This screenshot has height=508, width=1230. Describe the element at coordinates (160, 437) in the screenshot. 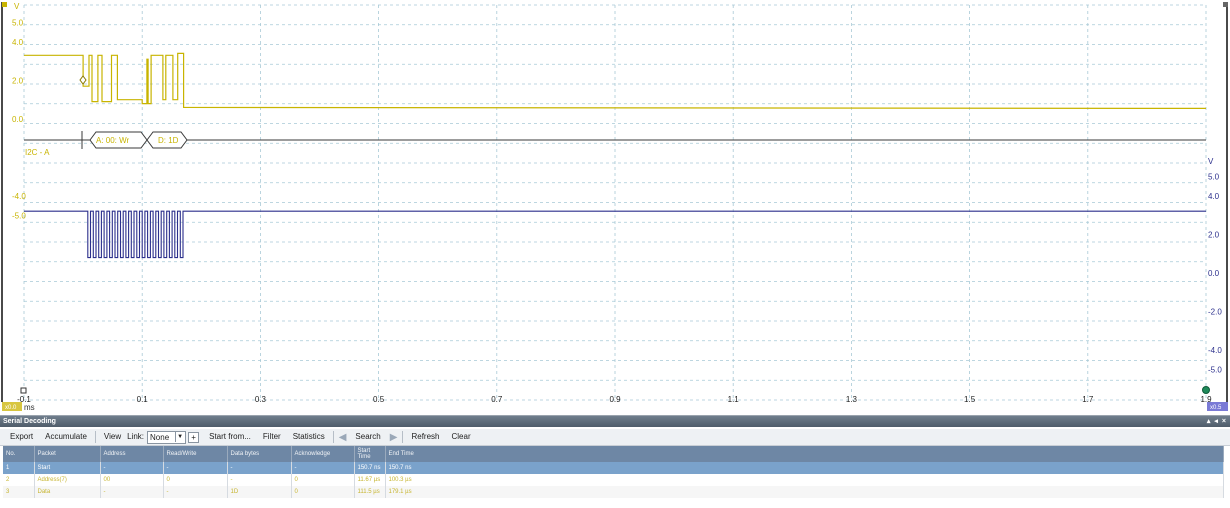

I see `link-select-value: None` at that location.